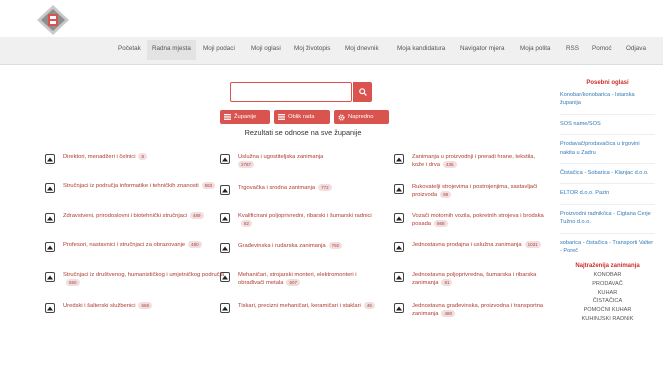  Describe the element at coordinates (99, 157) in the screenshot. I see `category-label: Direktori, menadžeri i čelnici` at that location.